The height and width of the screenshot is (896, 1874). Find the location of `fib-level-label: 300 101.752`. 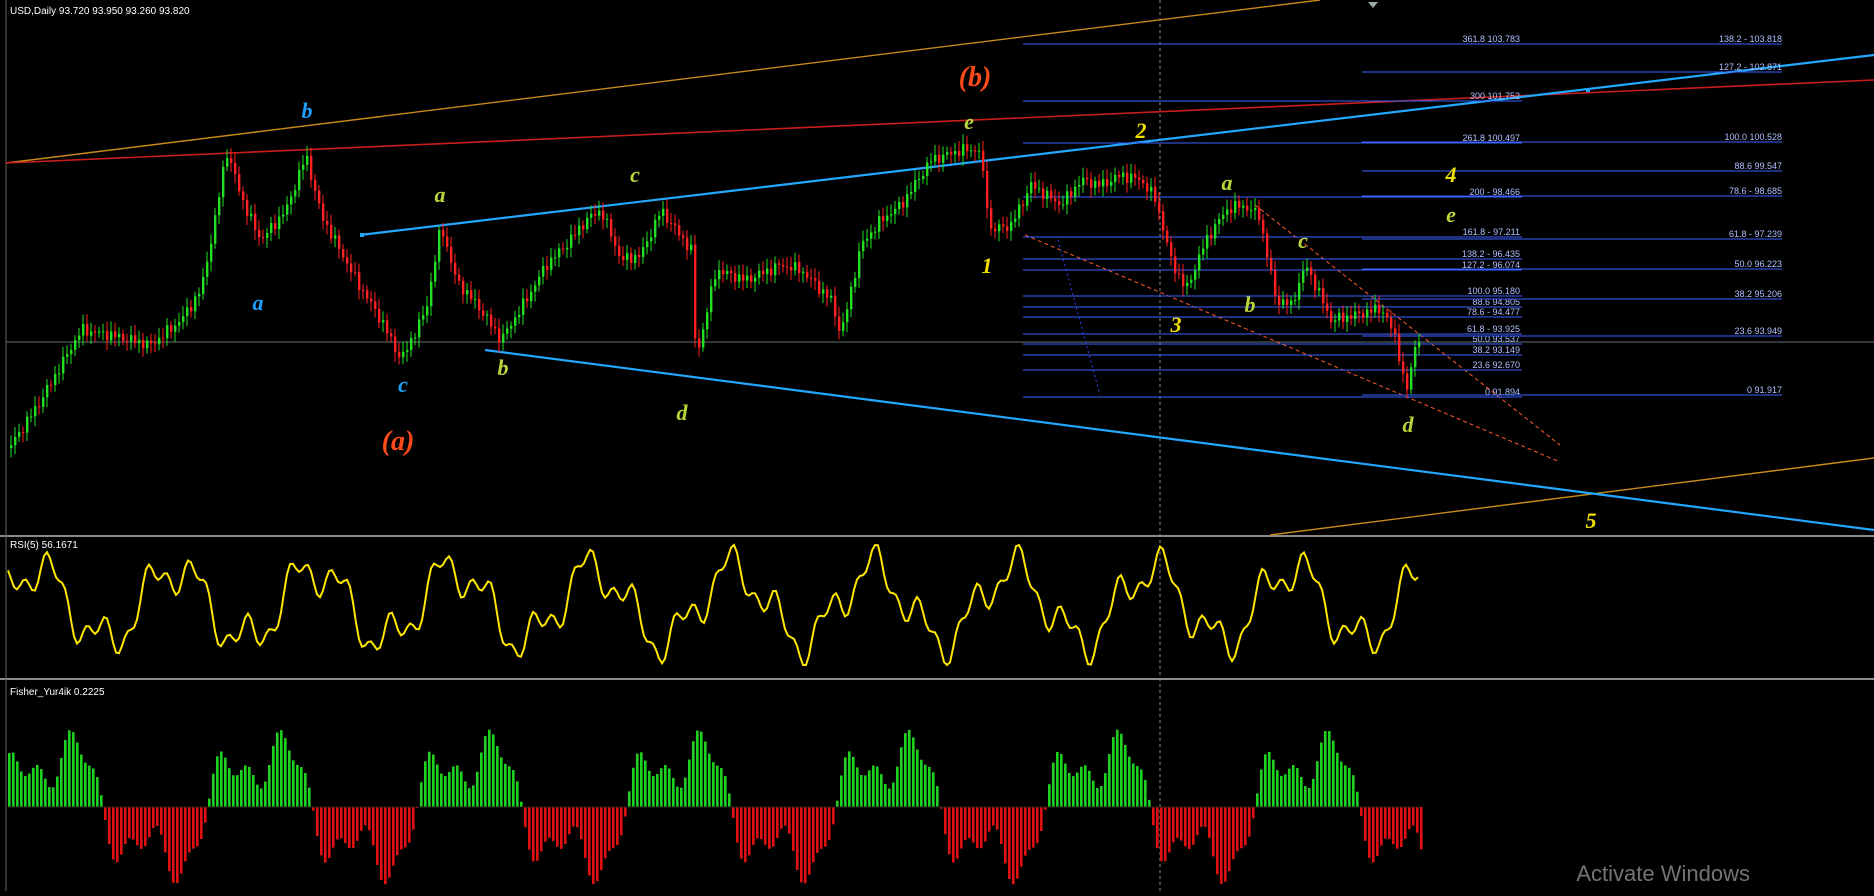

fib-level-label: 300 101.752 is located at coordinates (1495, 96).